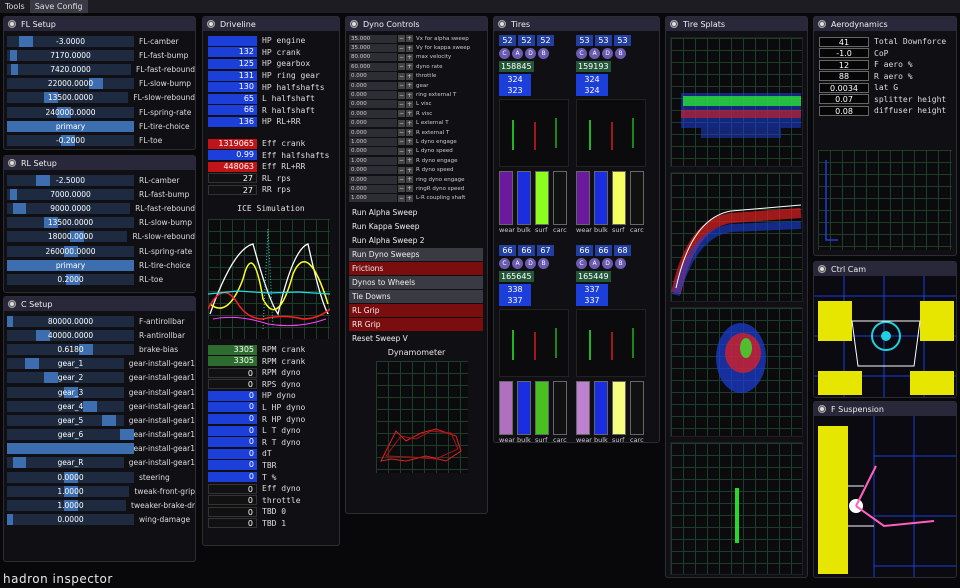  Describe the element at coordinates (67, 237) in the screenshot. I see `setup-slider: 18000.0000` at that location.